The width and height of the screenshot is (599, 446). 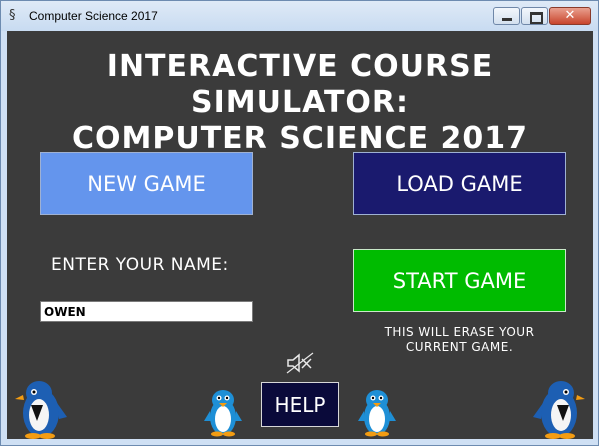 What do you see at coordinates (299, 16) in the screenshot?
I see `title-bar: § Computer Science 2017 ✕` at bounding box center [299, 16].